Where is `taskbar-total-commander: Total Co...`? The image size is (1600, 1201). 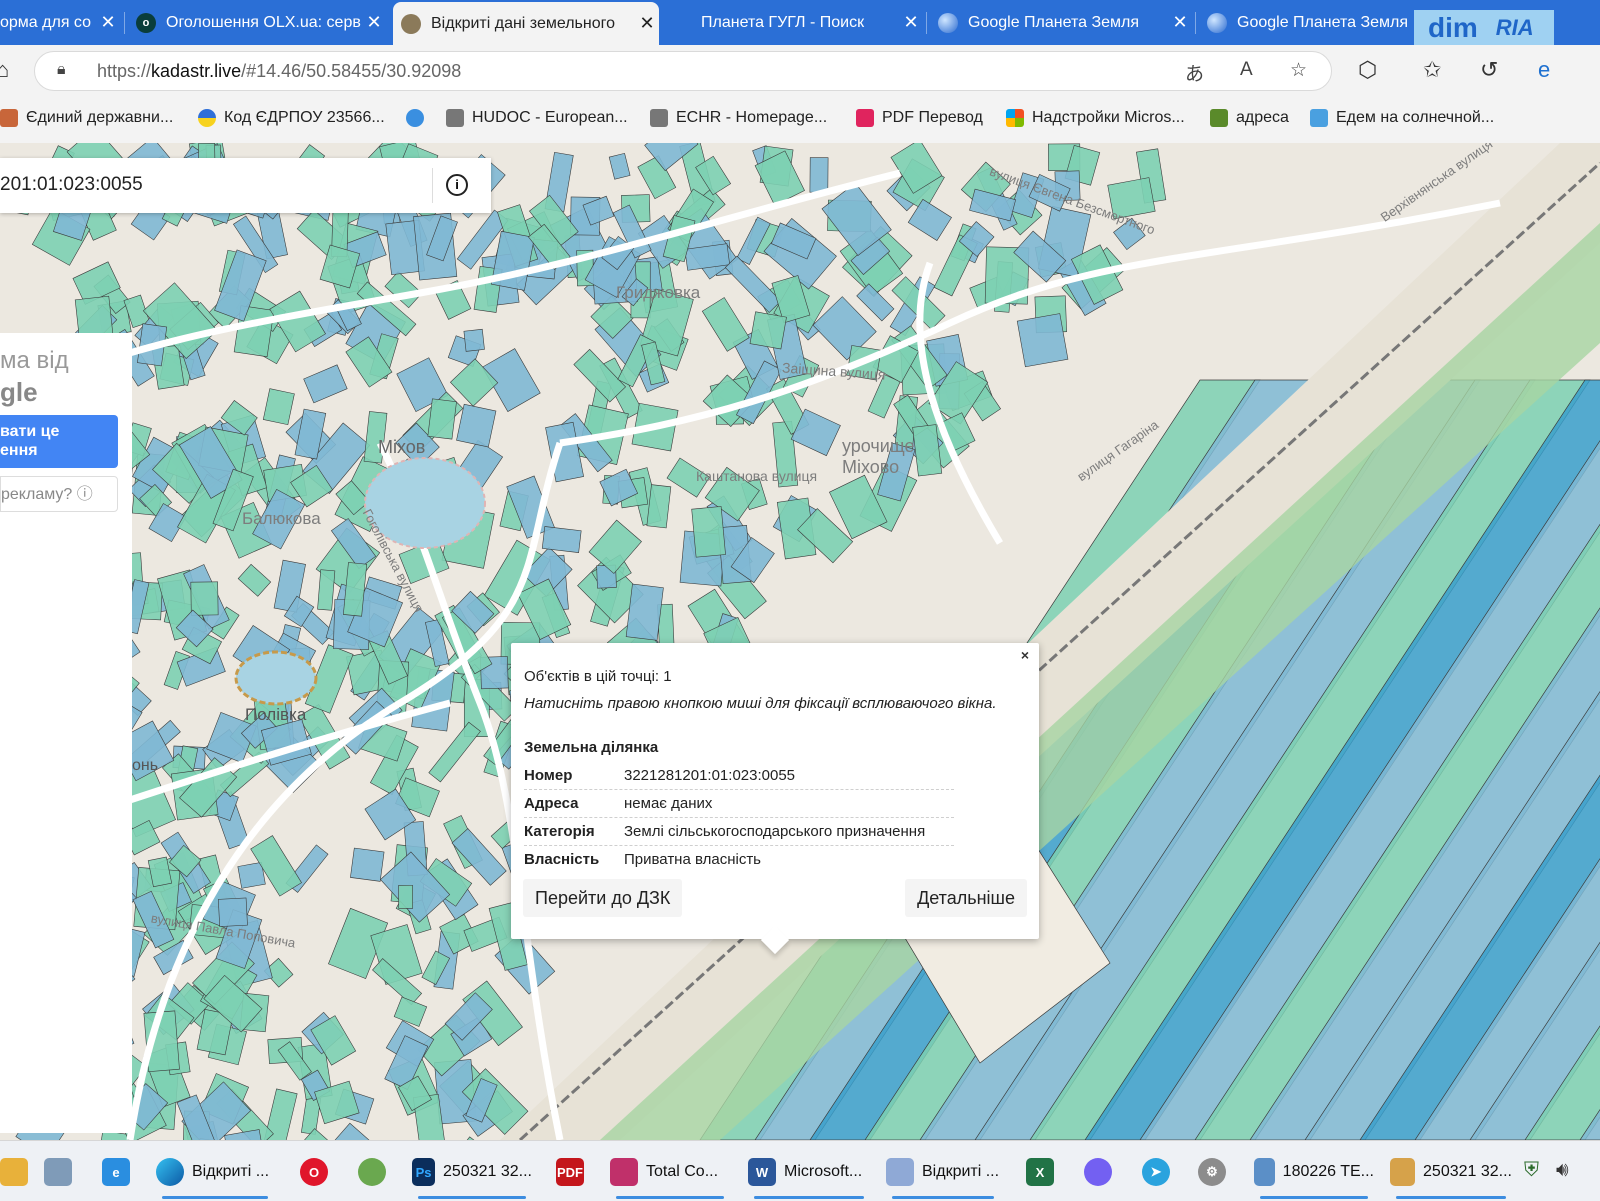 taskbar-total-commander: Total Co... is located at coordinates (670, 1175).